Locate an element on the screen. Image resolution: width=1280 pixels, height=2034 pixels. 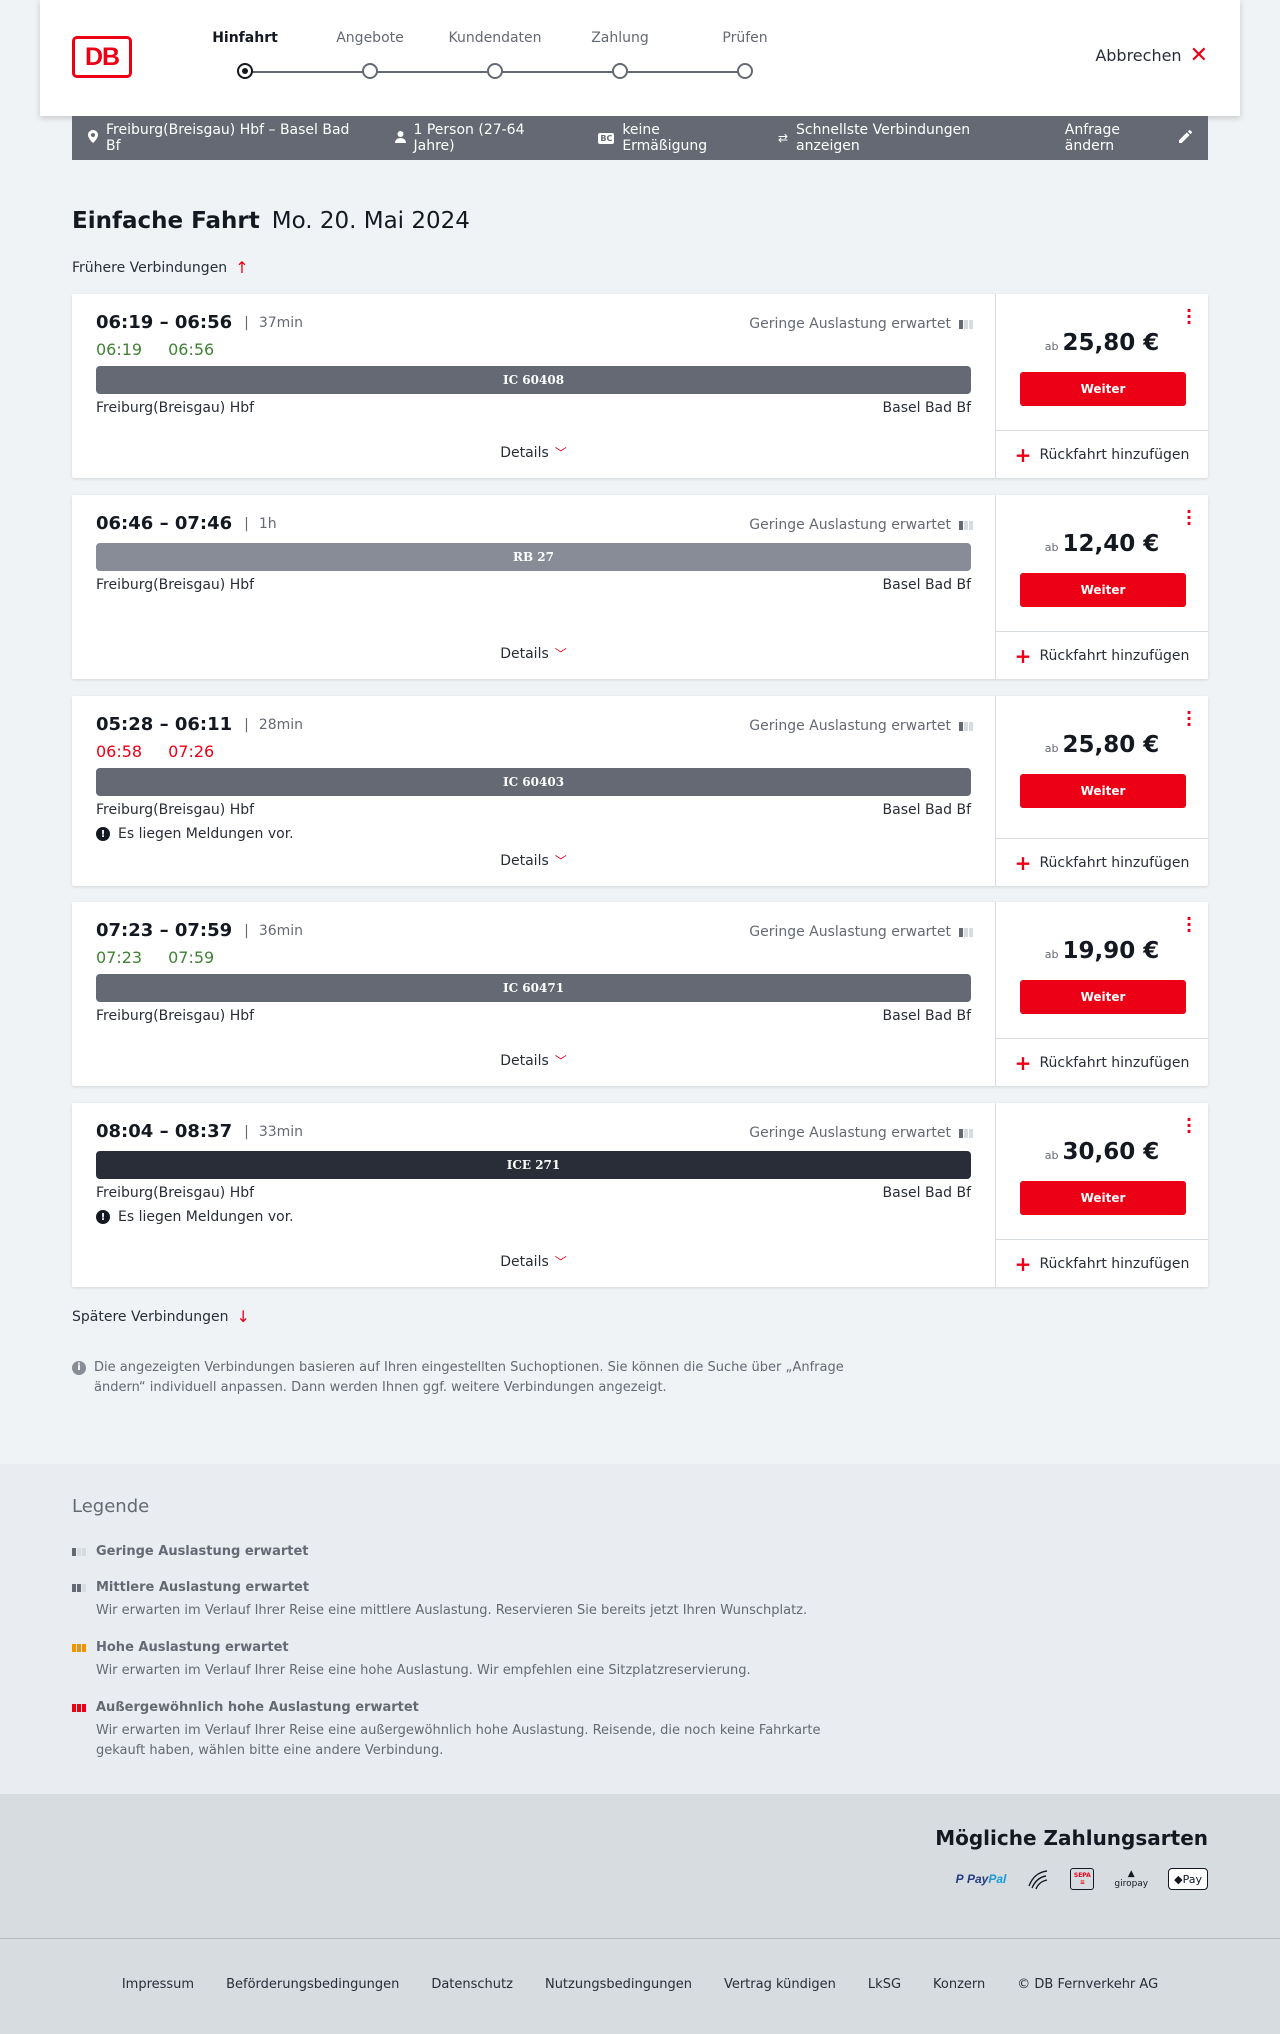
train-bar: IC 60408 is located at coordinates (533, 380).